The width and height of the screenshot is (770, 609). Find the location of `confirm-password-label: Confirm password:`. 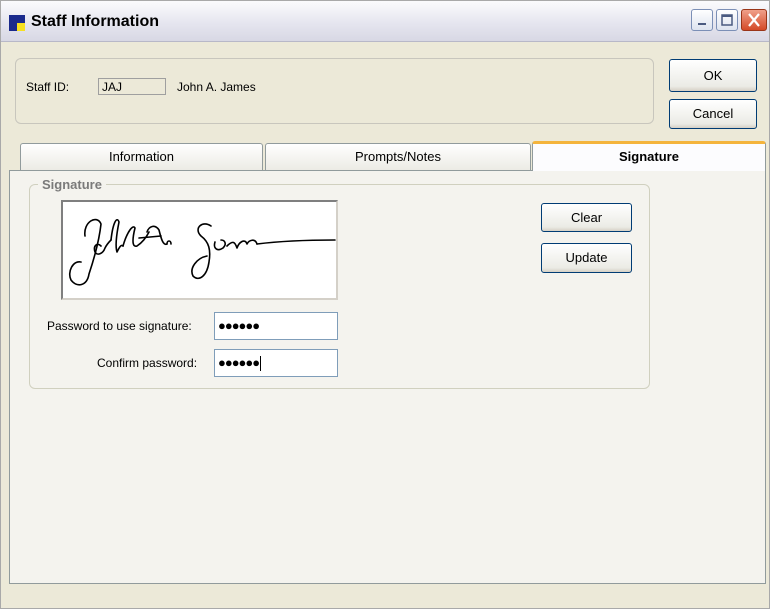

confirm-password-label: Confirm password: is located at coordinates (147, 363).